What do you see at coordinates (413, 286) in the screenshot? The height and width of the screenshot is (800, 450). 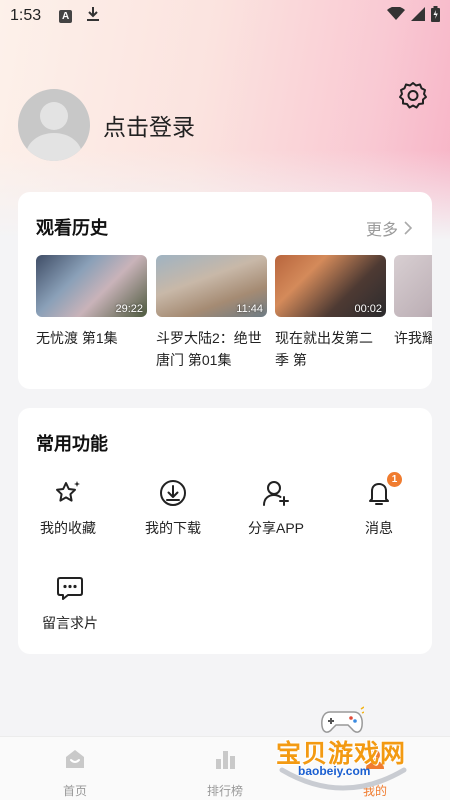 I see `video-thumbnail` at bounding box center [413, 286].